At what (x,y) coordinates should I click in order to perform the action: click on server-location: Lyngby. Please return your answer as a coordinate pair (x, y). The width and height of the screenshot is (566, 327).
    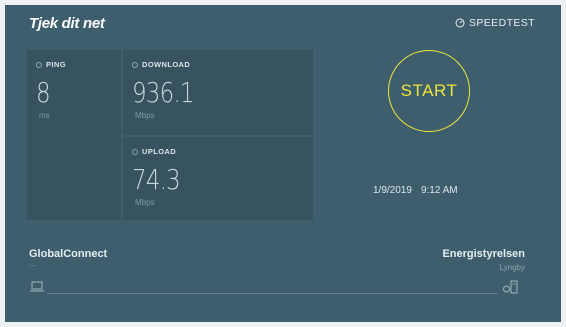
    Looking at the image, I should click on (512, 267).